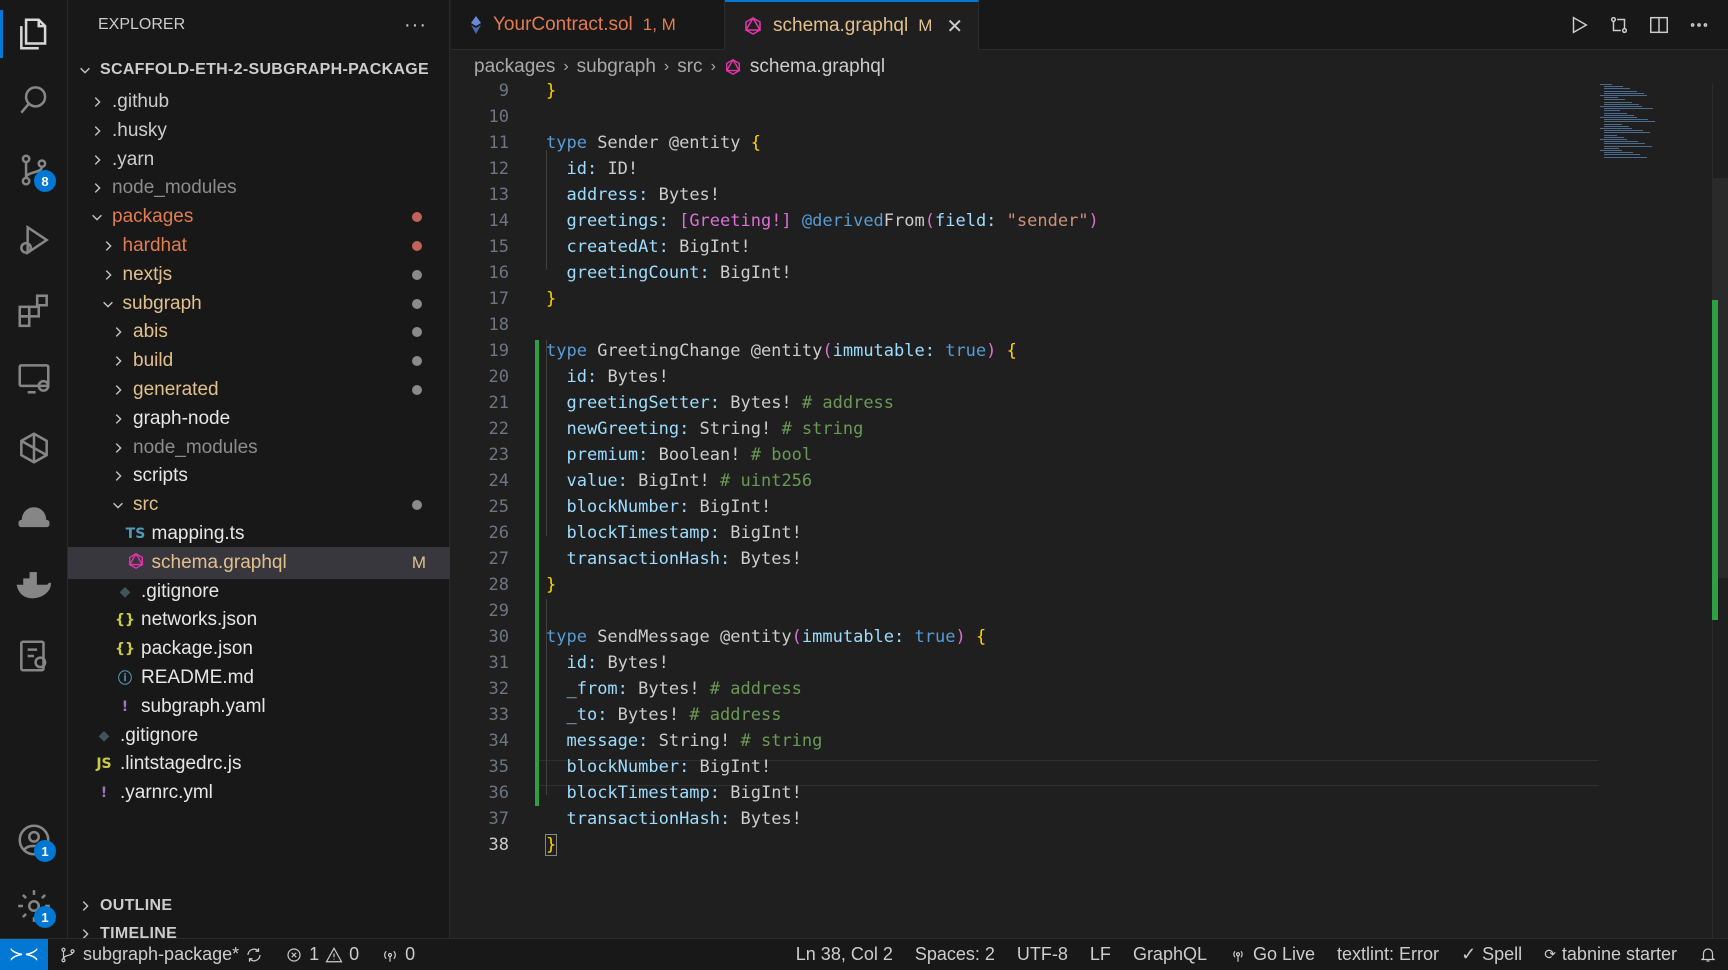 The image size is (1728, 970). What do you see at coordinates (259, 390) in the screenshot?
I see `tree-folder: generated` at bounding box center [259, 390].